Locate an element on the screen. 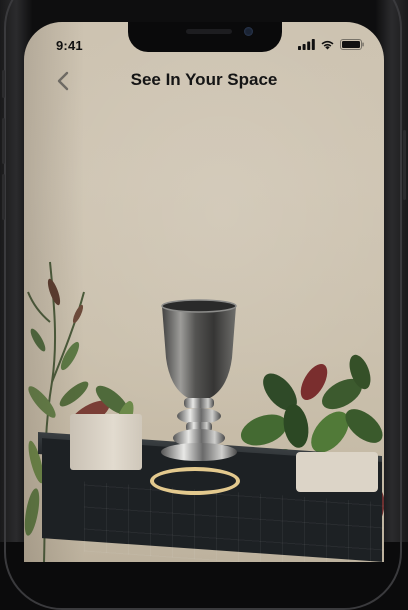 The width and height of the screenshot is (408, 610). page-title: See In Your Space is located at coordinates (204, 79).